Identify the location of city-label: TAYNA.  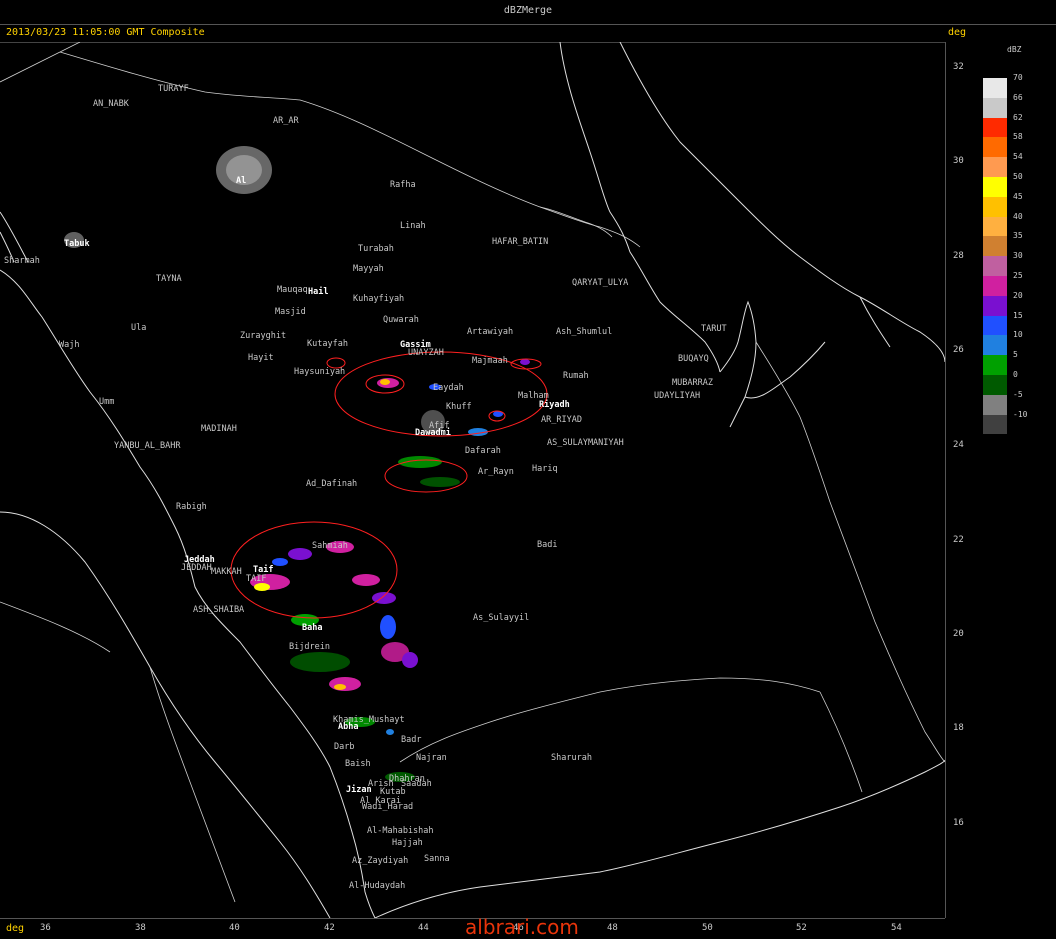
(169, 279).